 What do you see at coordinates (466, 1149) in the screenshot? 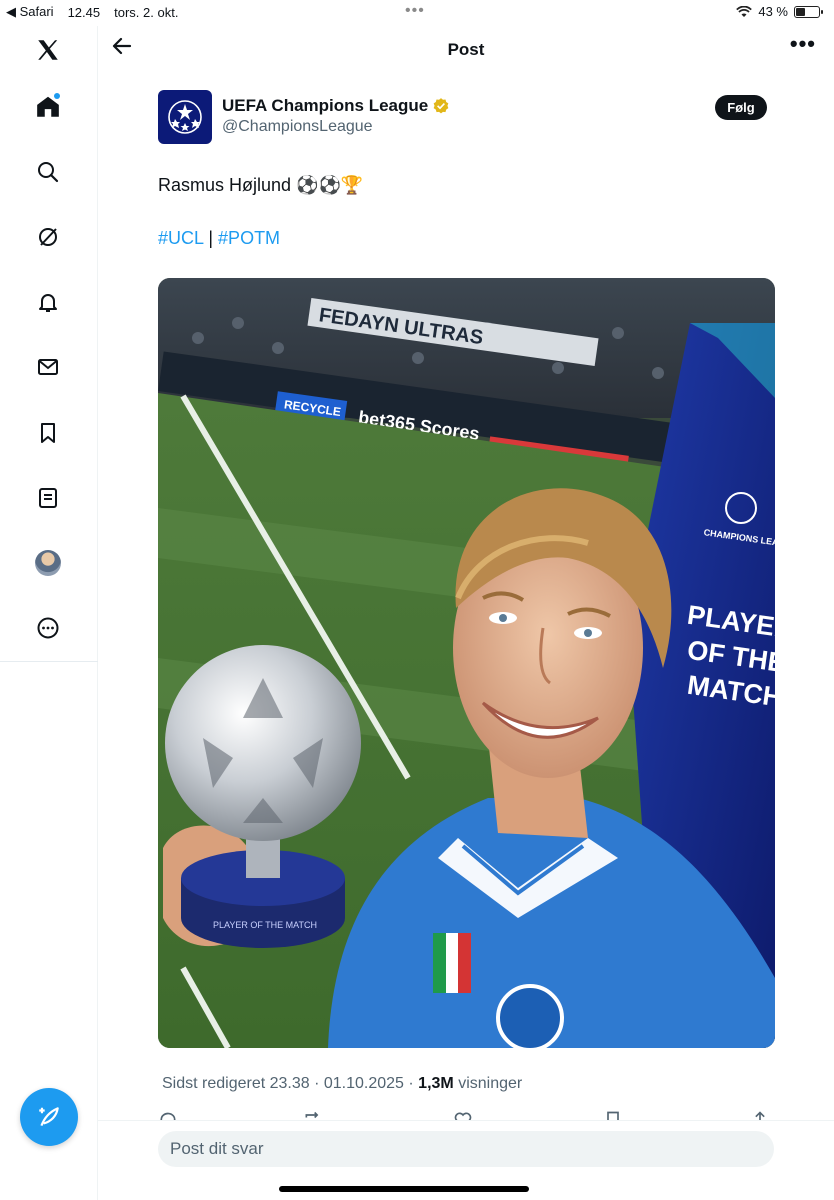
I see `reply-input: Post dit svar` at bounding box center [466, 1149].